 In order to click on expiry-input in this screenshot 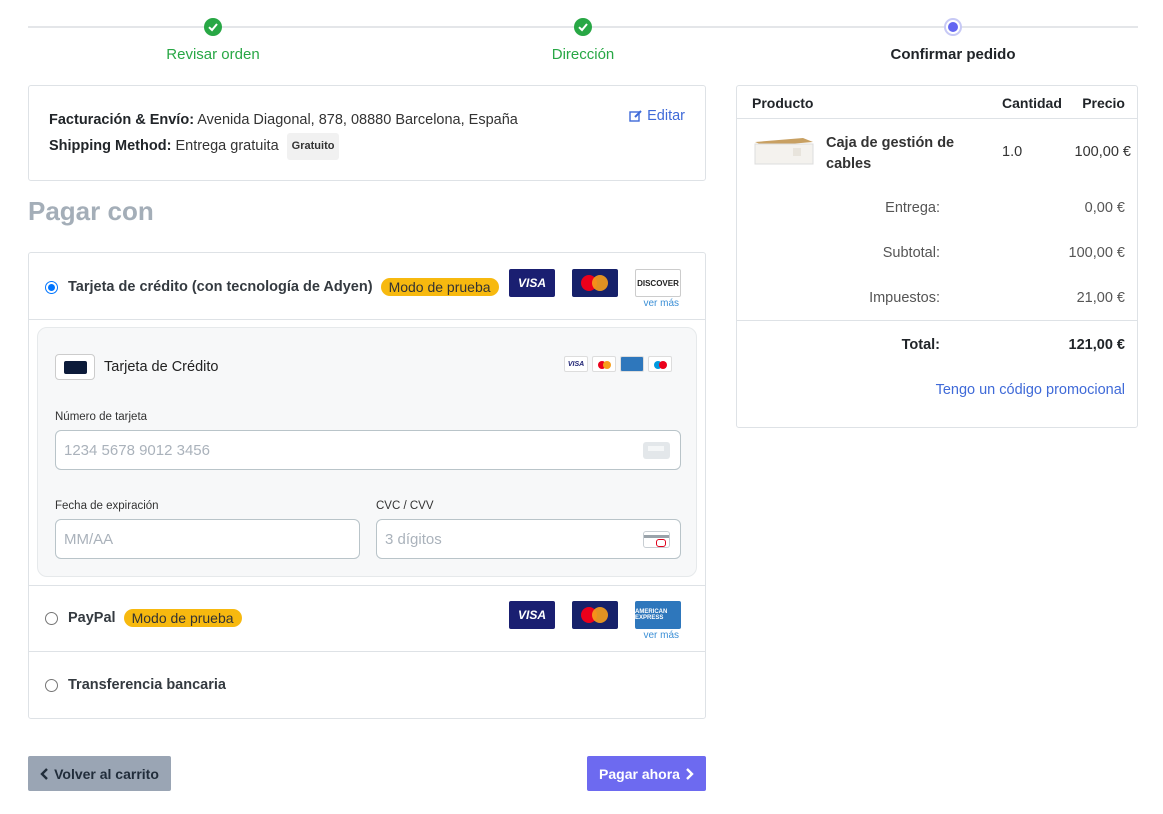, I will do `click(207, 539)`.